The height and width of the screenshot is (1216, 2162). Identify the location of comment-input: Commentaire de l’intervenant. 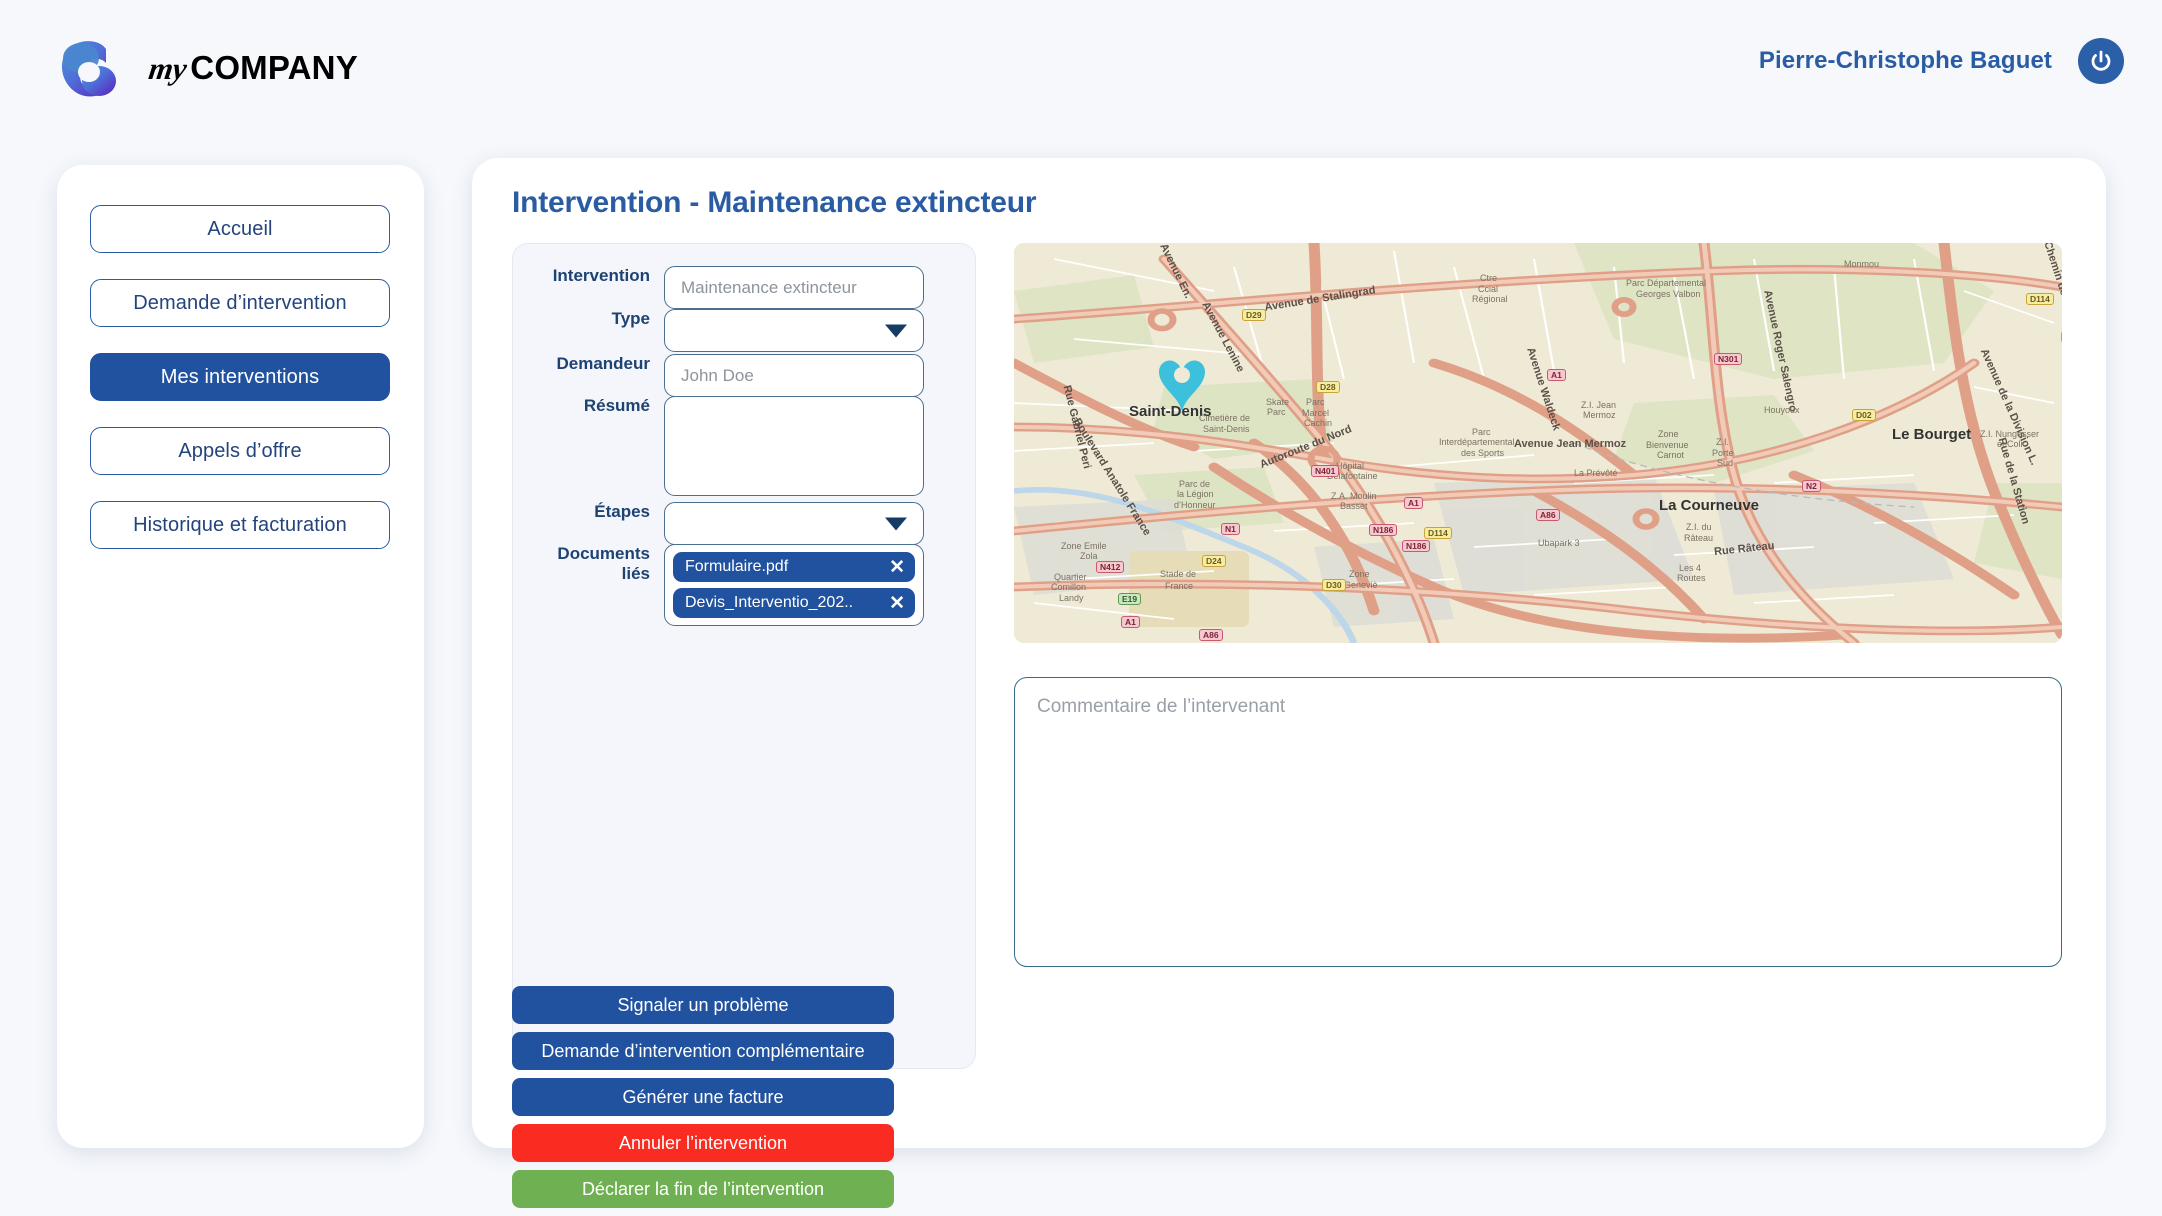
(1538, 822).